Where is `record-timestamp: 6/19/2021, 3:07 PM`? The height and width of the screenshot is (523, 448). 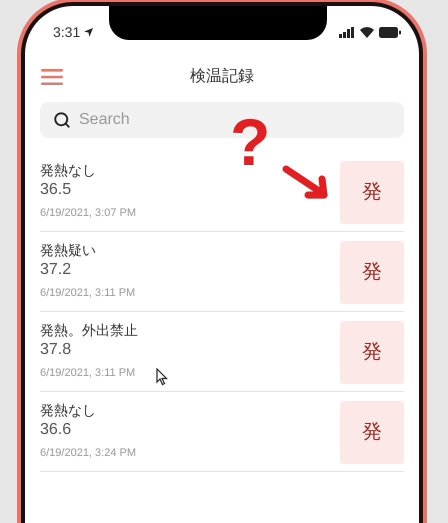
record-timestamp: 6/19/2021, 3:07 PM is located at coordinates (88, 213).